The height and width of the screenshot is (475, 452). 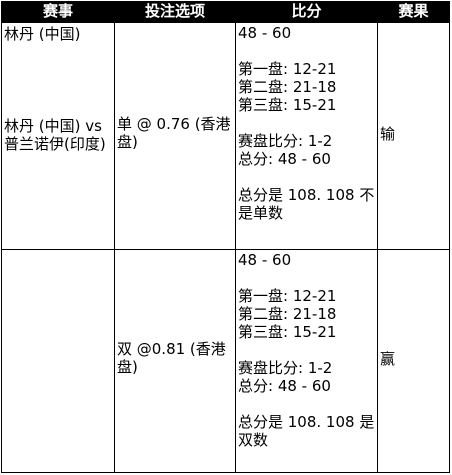 What do you see at coordinates (306, 204) in the screenshot?
I see `total-note: 总分是 108. 108 不是单数` at bounding box center [306, 204].